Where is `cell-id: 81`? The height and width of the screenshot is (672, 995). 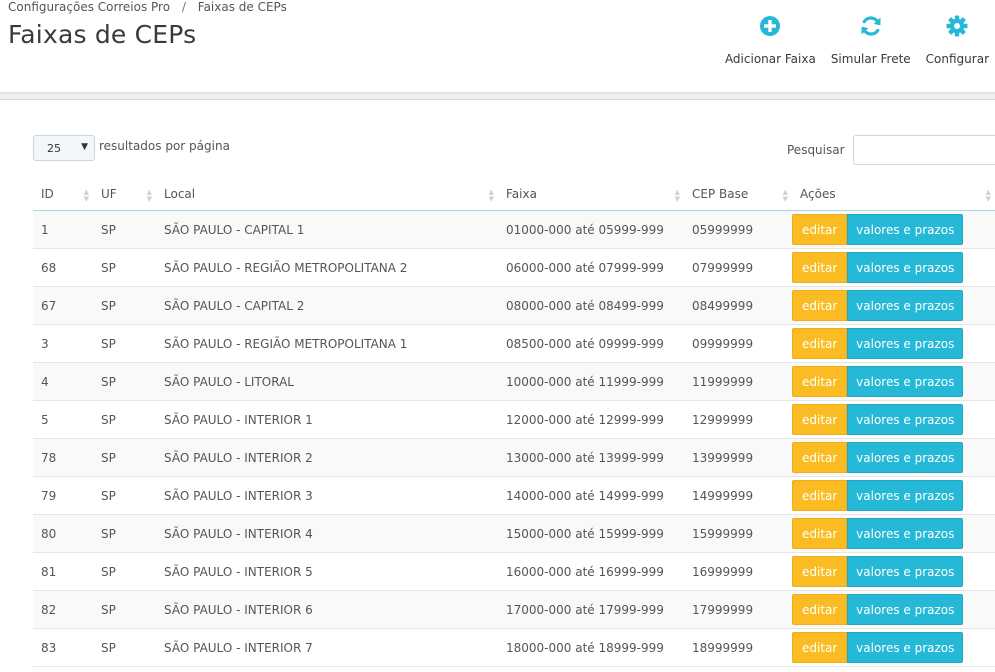 cell-id: 81 is located at coordinates (63, 571).